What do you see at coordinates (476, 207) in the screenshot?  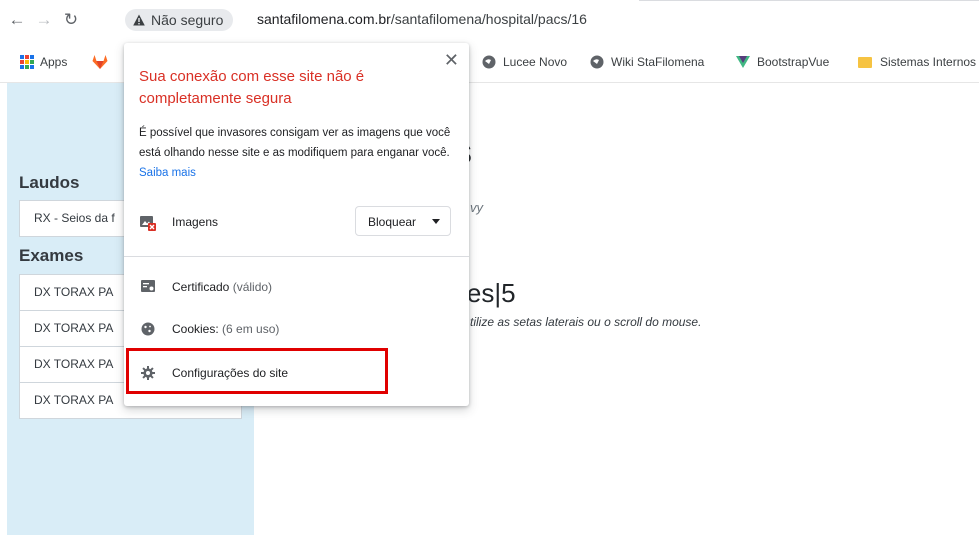 I see `page-subtitle-fragment: vy` at bounding box center [476, 207].